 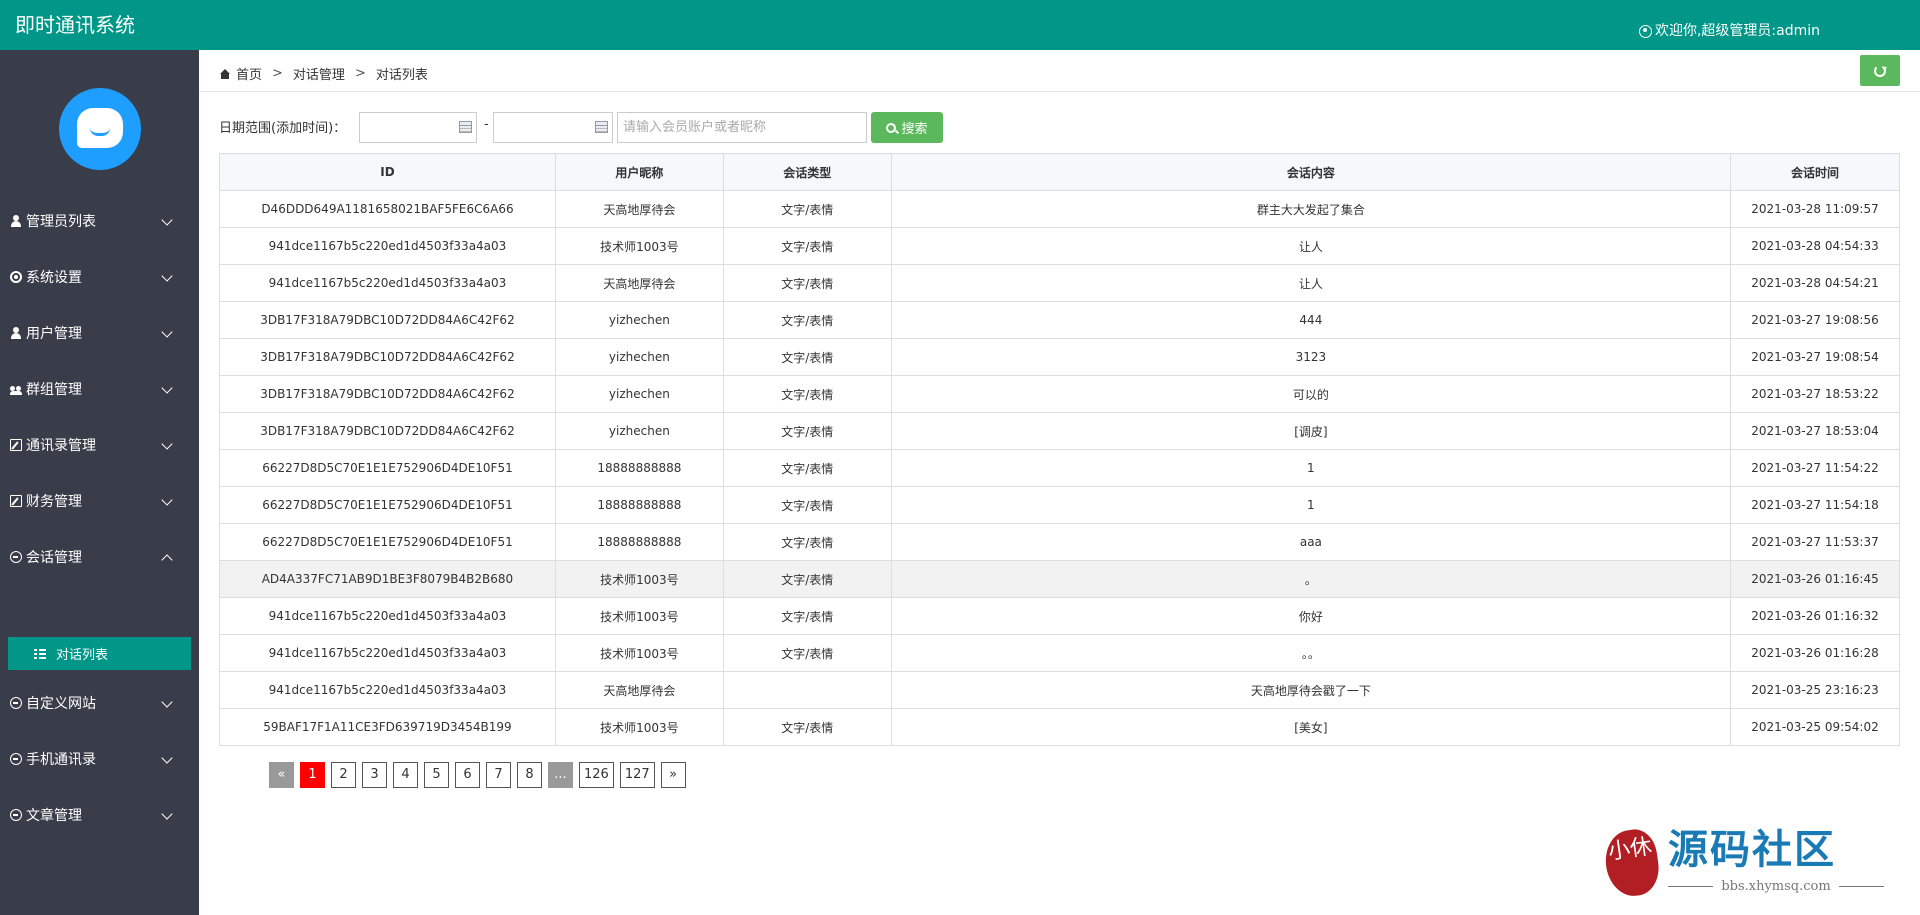 I want to click on table-cell: 1, so click(x=1311, y=468).